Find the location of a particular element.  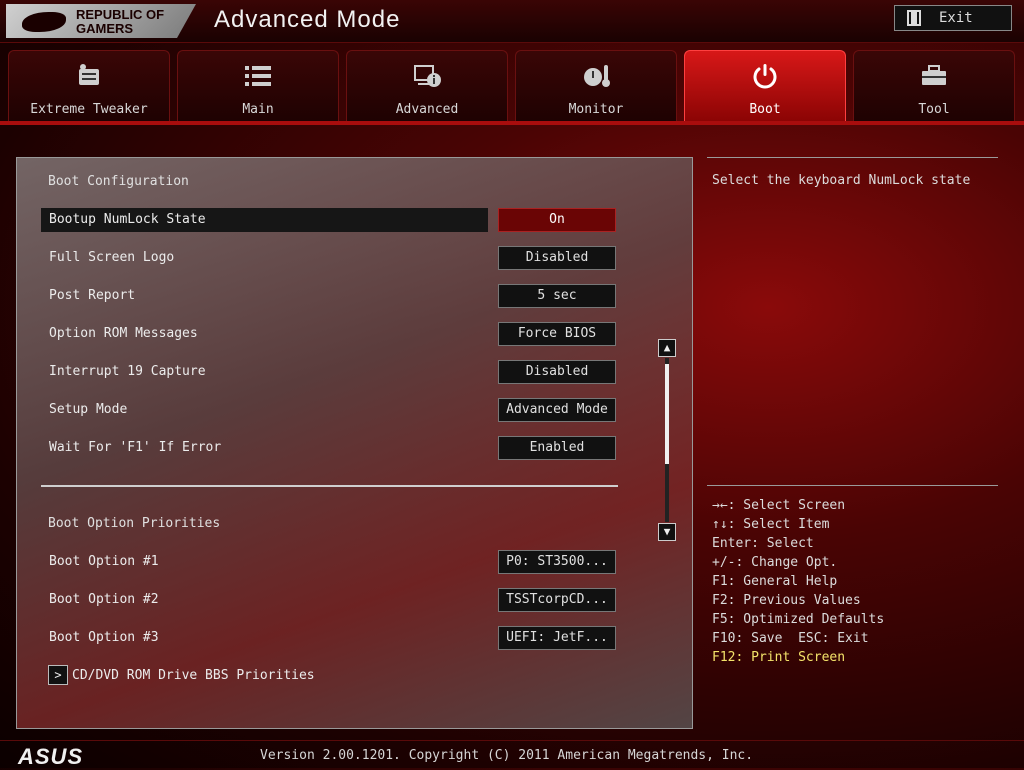

brand-line2: GAMERS is located at coordinates (105, 28).